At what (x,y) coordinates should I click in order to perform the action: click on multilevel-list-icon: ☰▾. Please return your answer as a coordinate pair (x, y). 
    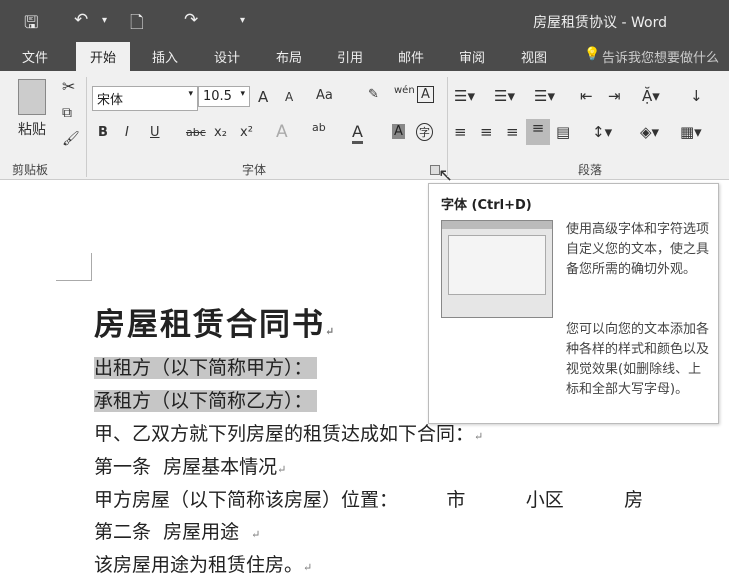
    Looking at the image, I should click on (544, 96).